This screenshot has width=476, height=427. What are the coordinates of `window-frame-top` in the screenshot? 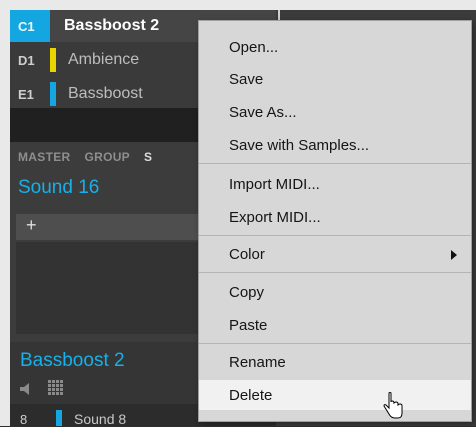 It's located at (238, 5).